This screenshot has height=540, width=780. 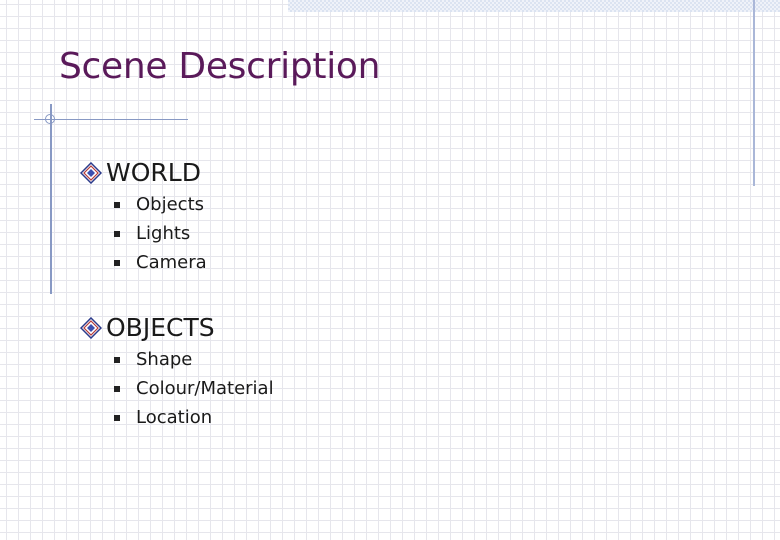 I want to click on top-decorative-band, so click(x=534, y=6).